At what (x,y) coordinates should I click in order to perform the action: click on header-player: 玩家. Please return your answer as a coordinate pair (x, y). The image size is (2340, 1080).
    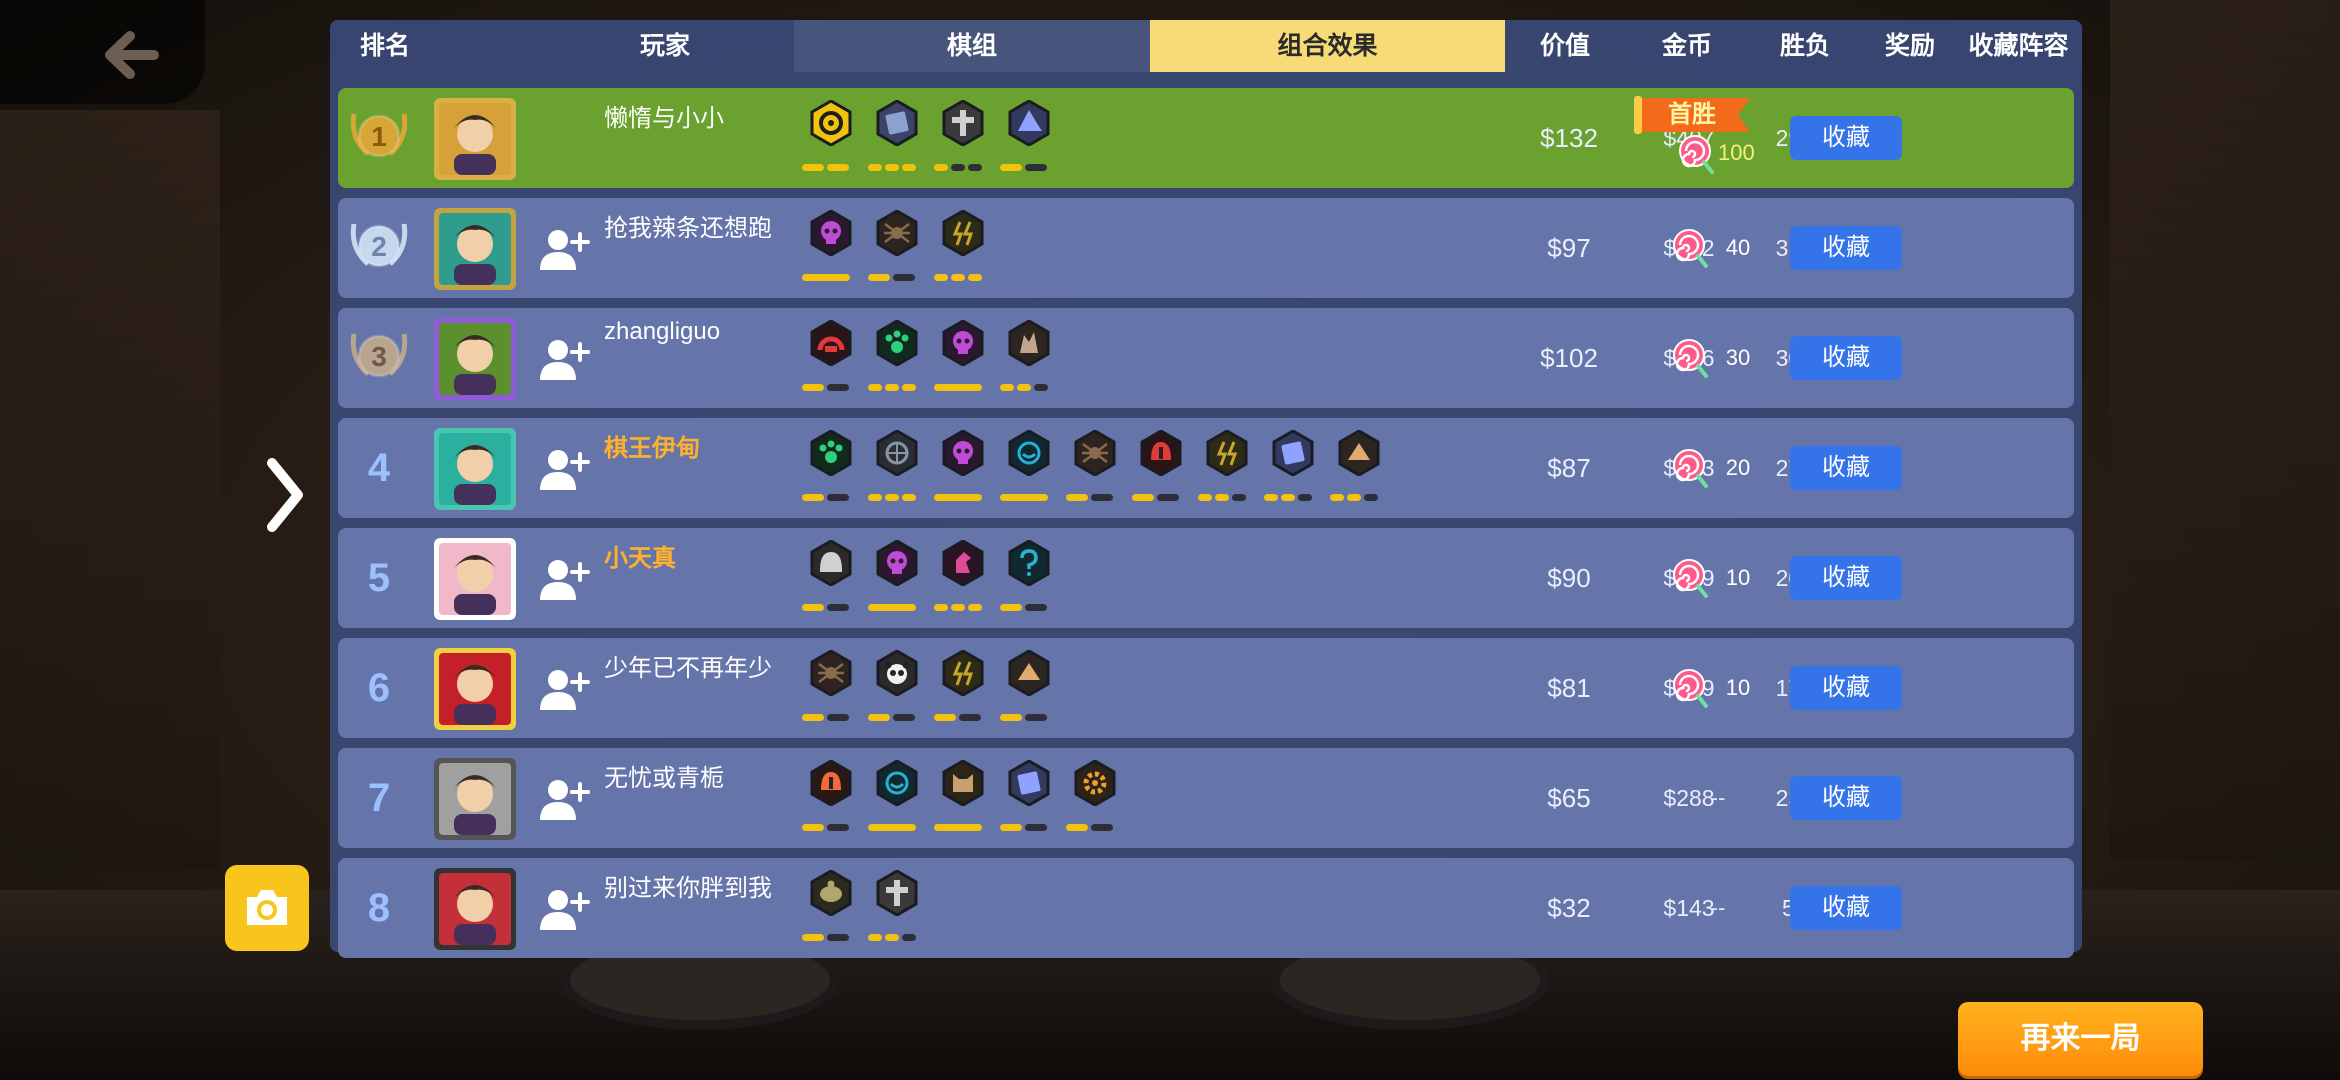
    Looking at the image, I should click on (664, 46).